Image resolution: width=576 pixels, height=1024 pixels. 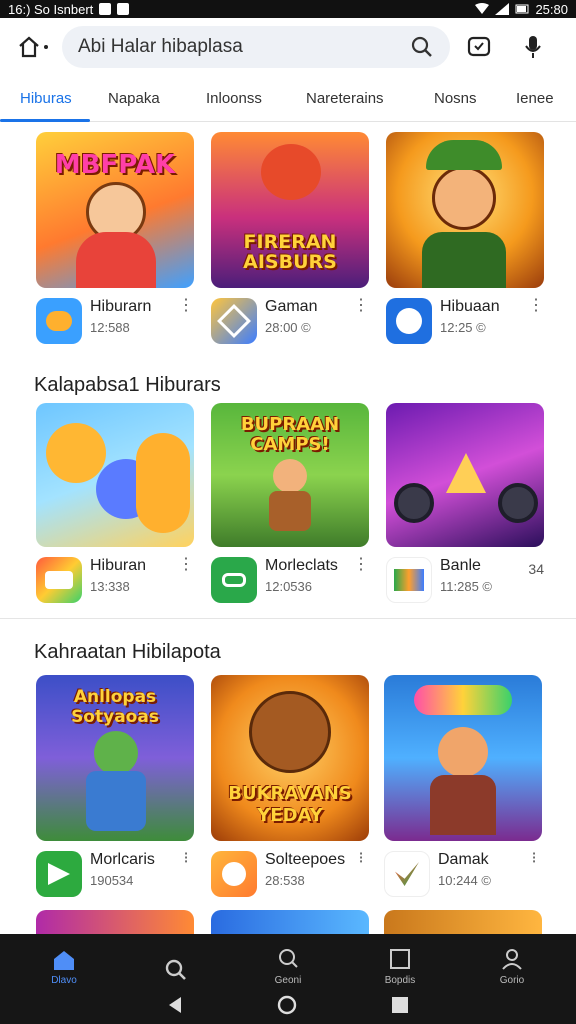 What do you see at coordinates (115, 210) in the screenshot?
I see `app-thumbnail: MBFPAK` at bounding box center [115, 210].